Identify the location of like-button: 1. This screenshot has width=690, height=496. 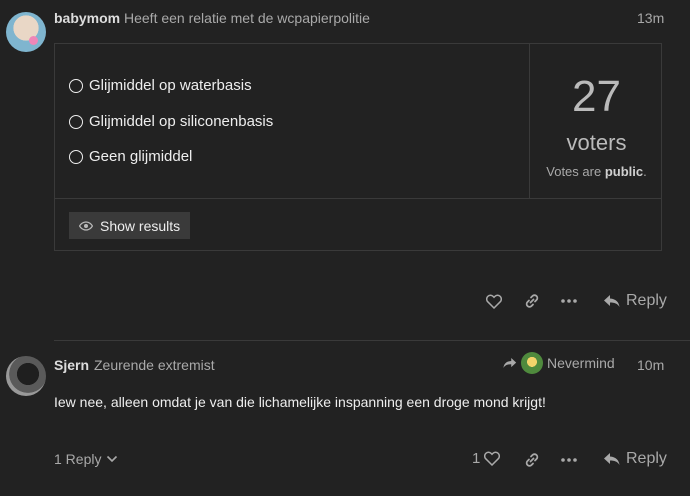
(486, 458).